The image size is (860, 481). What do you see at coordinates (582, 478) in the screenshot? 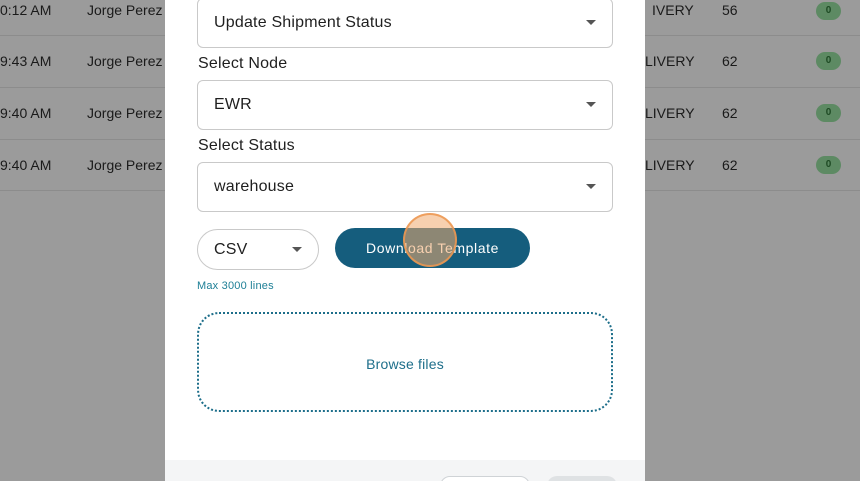
I see `submit-button` at bounding box center [582, 478].